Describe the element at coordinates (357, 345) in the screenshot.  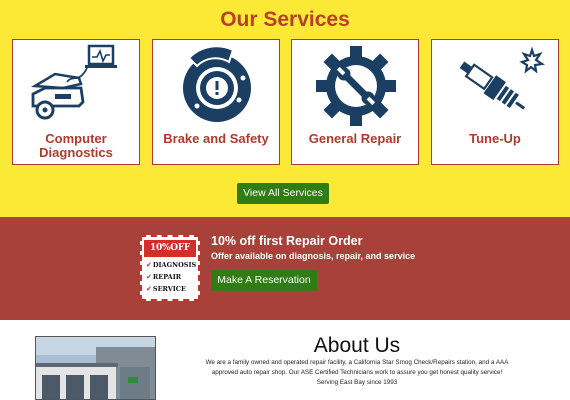
I see `about-heading: About Us` at that location.